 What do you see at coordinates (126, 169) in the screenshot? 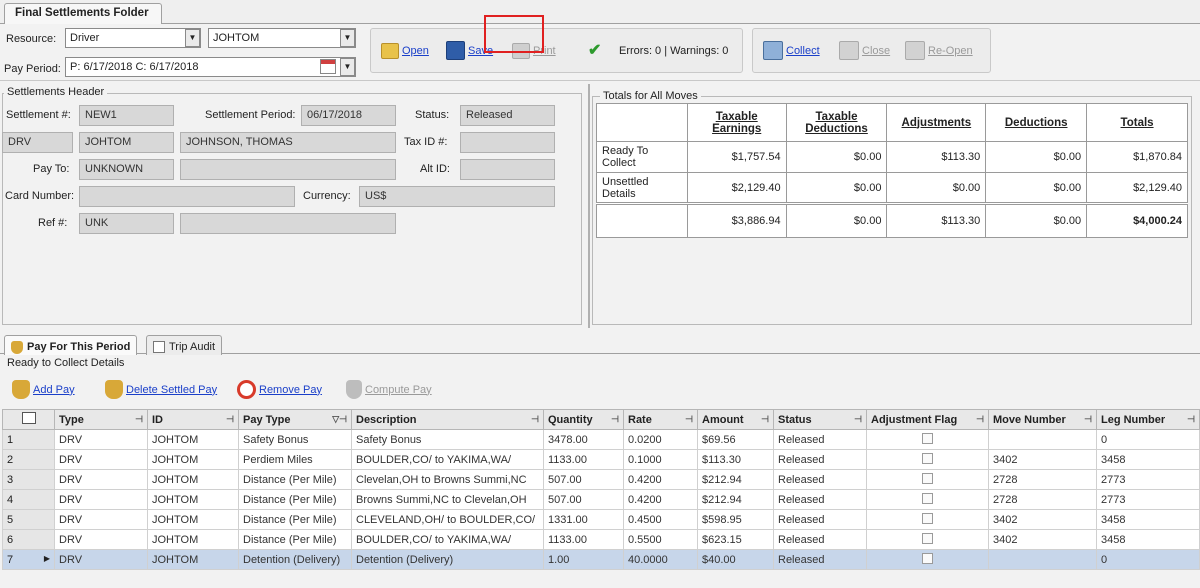
I see `pay-to-field: UNKNOWN` at bounding box center [126, 169].